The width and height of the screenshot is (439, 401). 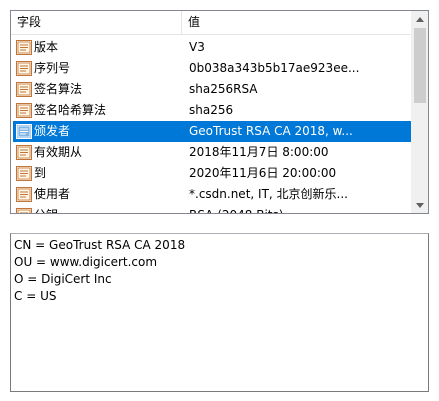 I want to click on field-value: V3, so click(x=197, y=47).